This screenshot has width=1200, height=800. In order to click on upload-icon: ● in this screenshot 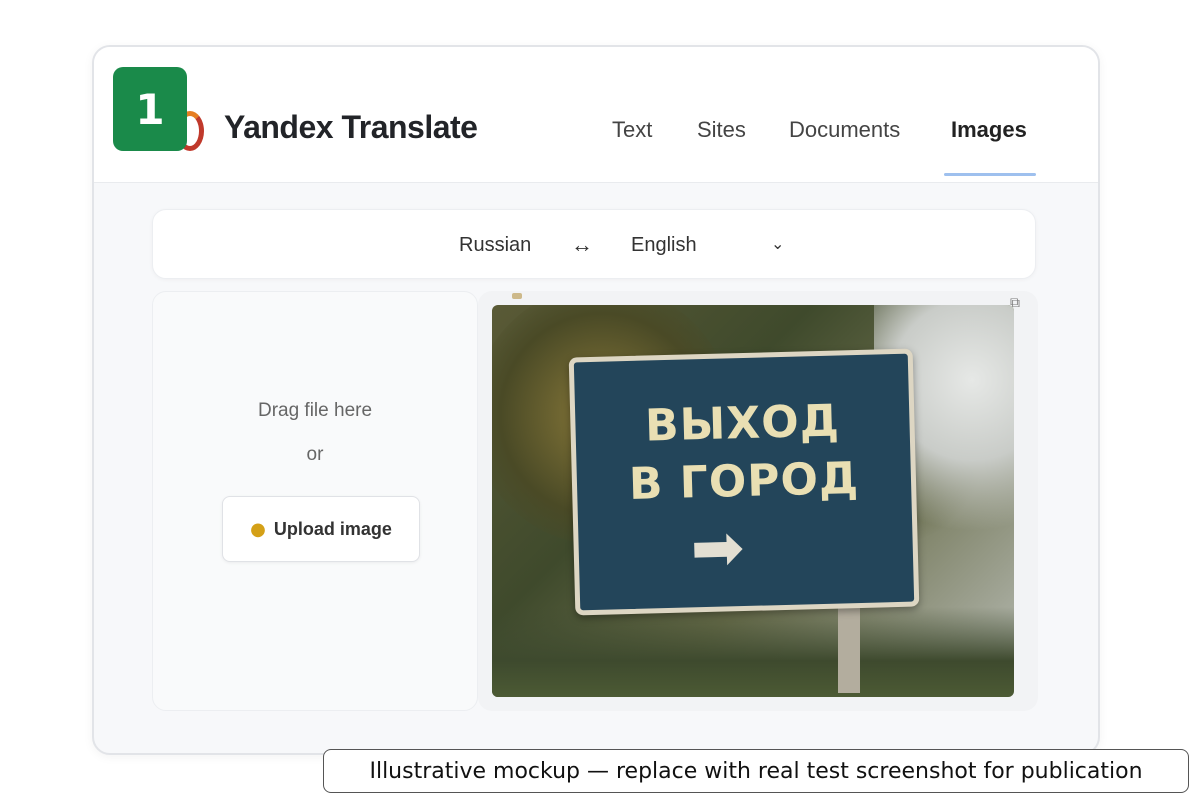, I will do `click(258, 529)`.